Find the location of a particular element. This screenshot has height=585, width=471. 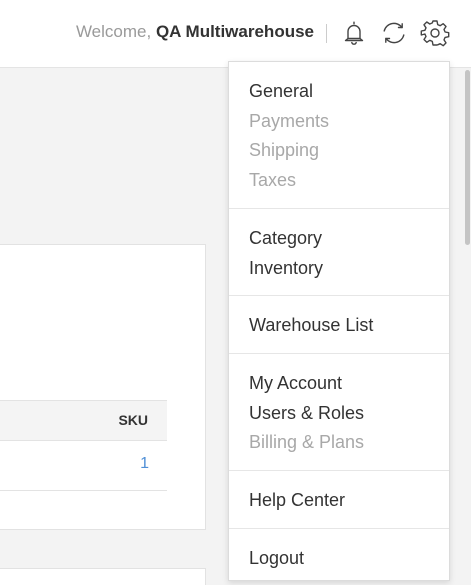

sync-icon is located at coordinates (394, 33).